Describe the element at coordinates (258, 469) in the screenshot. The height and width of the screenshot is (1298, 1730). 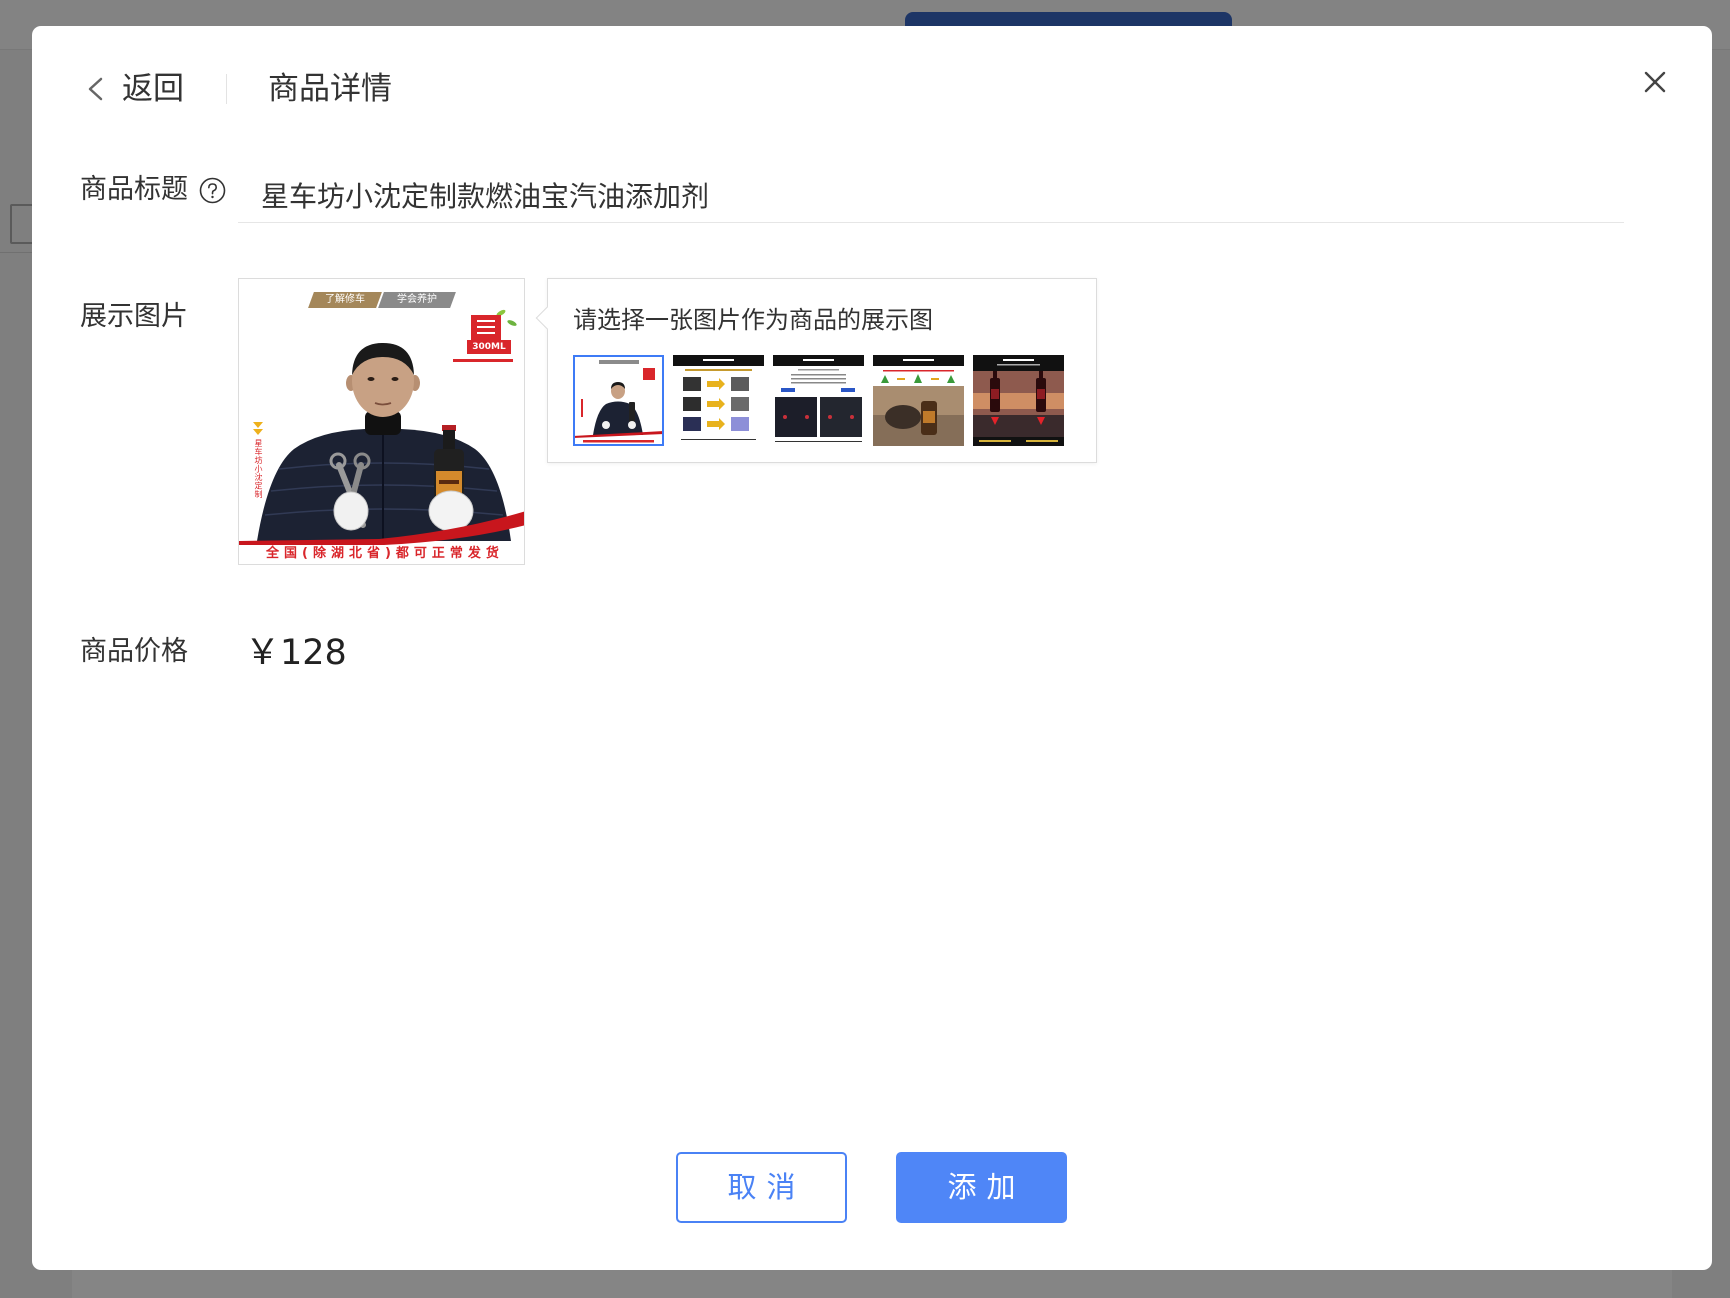
I see `brand-side-text: 星车坊小沈定制` at that location.